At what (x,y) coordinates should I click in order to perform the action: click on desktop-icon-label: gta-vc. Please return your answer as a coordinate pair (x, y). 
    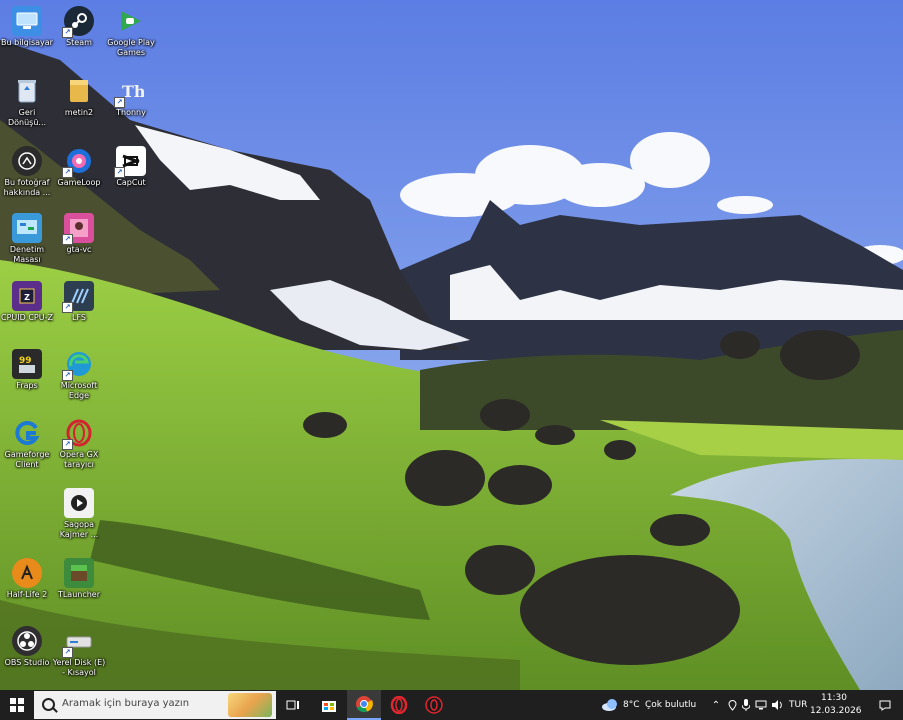
    Looking at the image, I should click on (79, 249).